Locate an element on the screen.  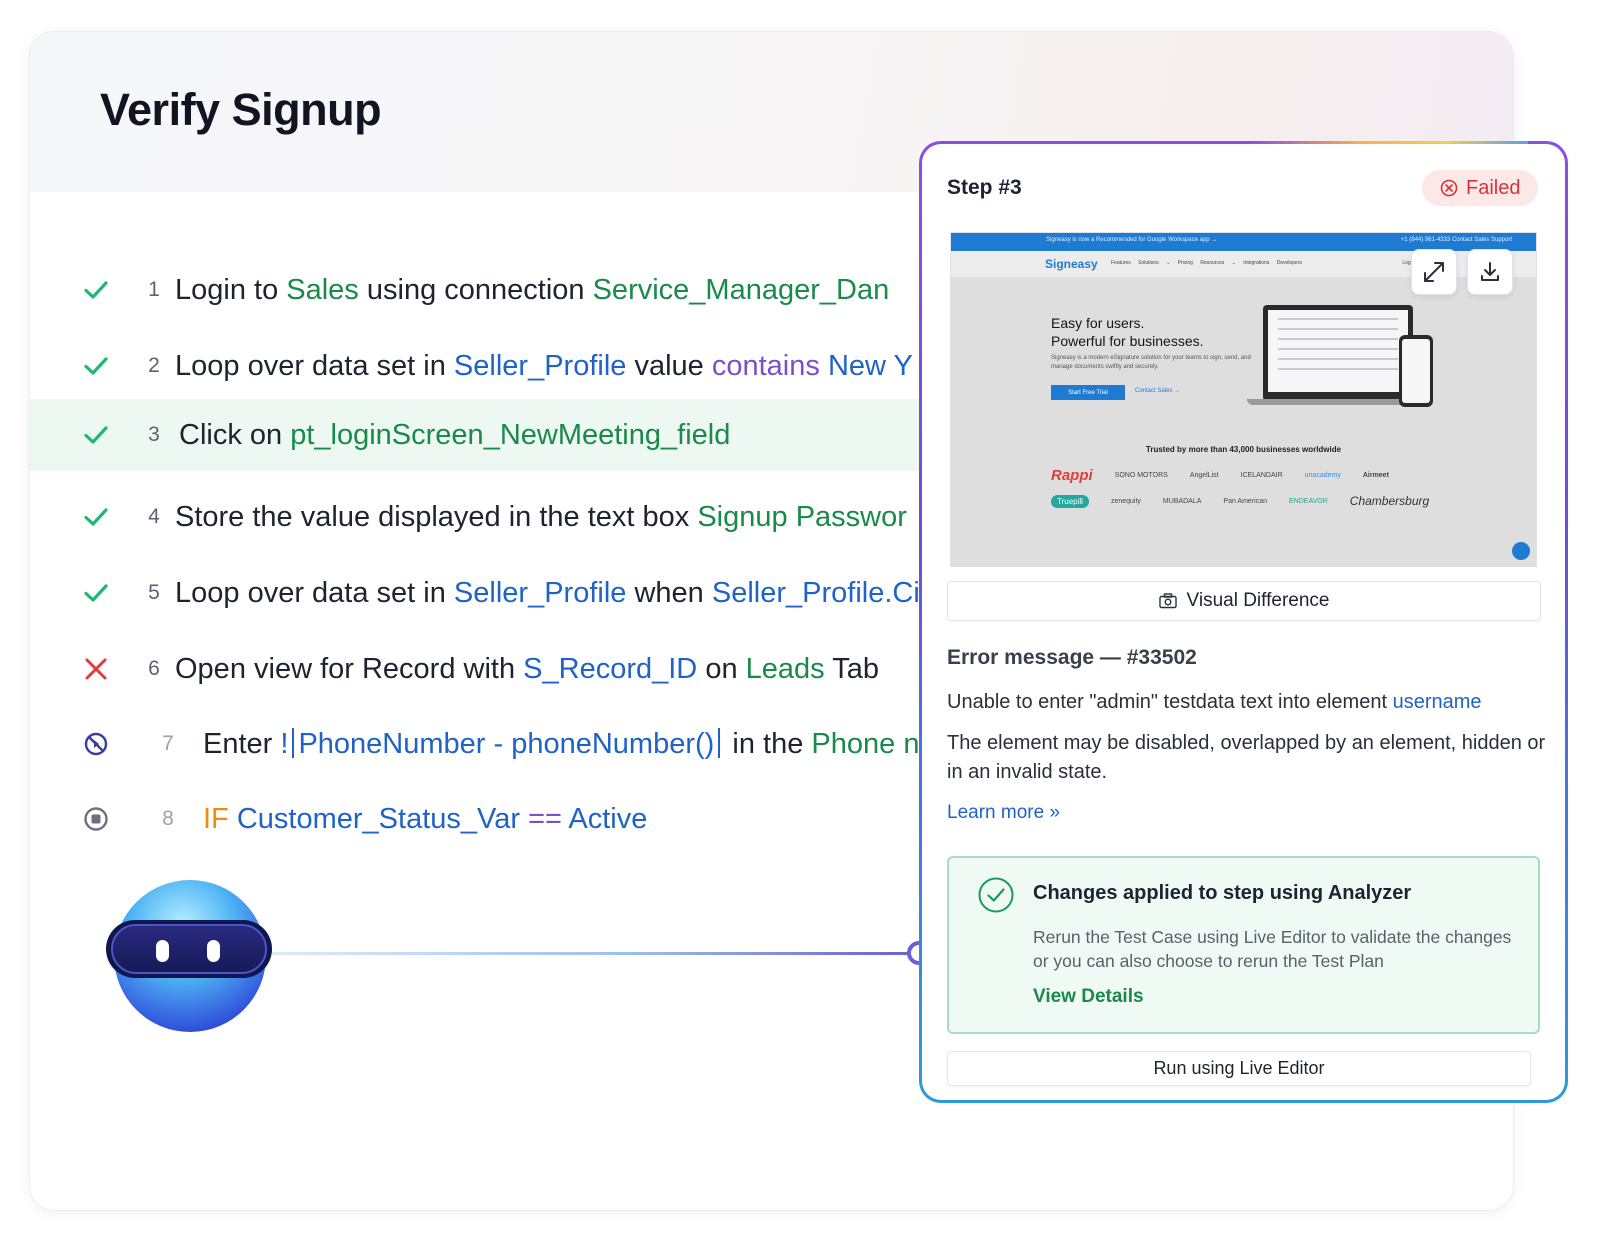
step-token: Customer_Status_Var is located at coordinates (378, 819).